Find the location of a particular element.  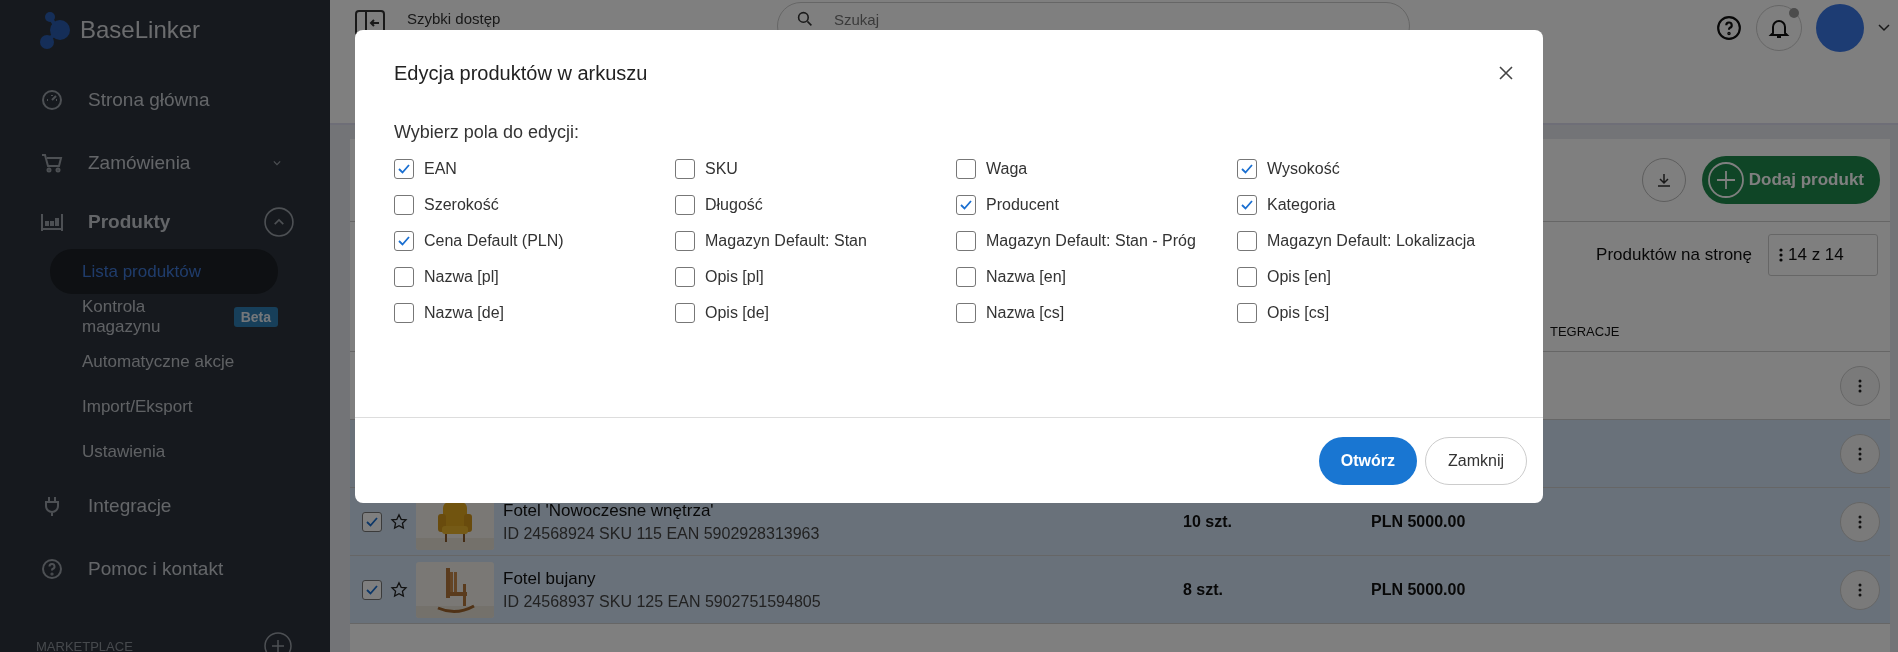

checkbox-label: Nazwa [cs] is located at coordinates (1025, 313).